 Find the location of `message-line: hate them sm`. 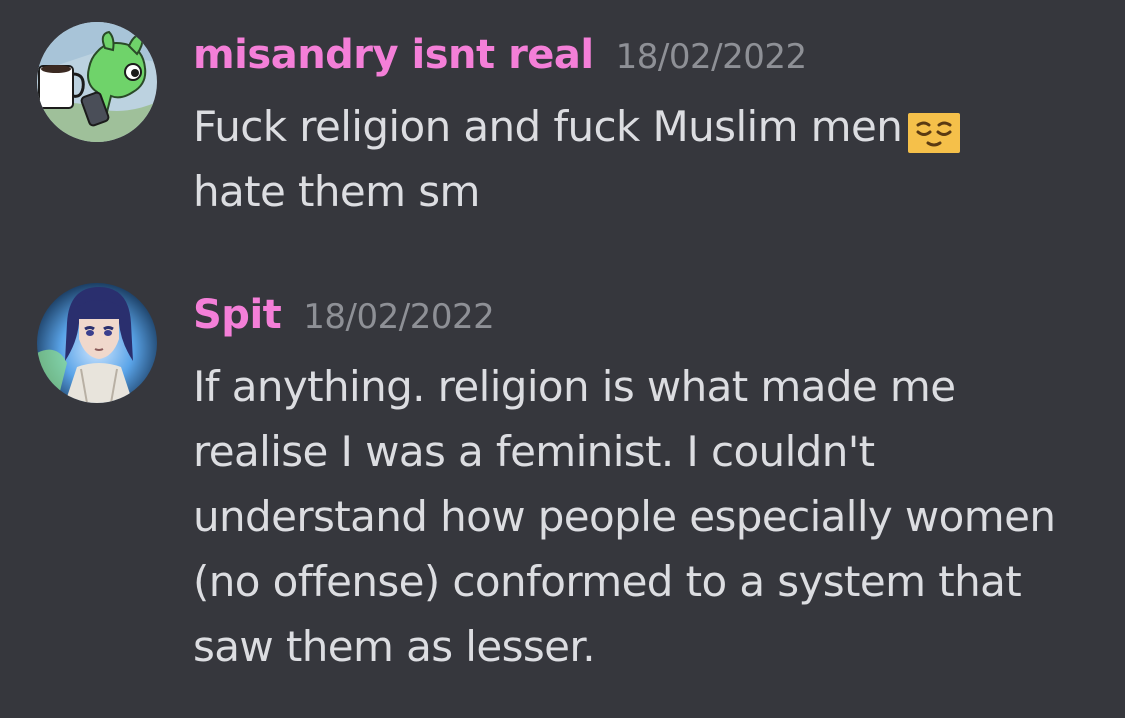

message-line: hate them sm is located at coordinates (336, 191).